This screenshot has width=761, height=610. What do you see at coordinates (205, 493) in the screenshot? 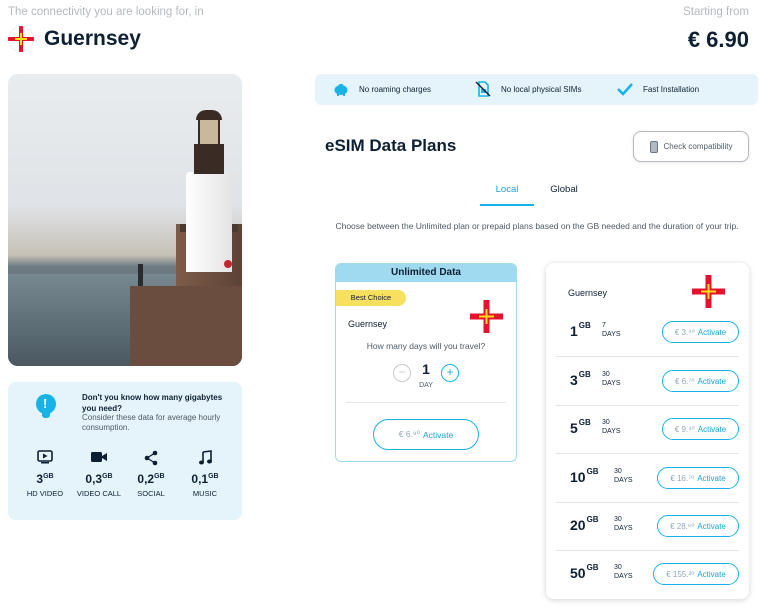
I see `usage-label: MUSIC` at bounding box center [205, 493].